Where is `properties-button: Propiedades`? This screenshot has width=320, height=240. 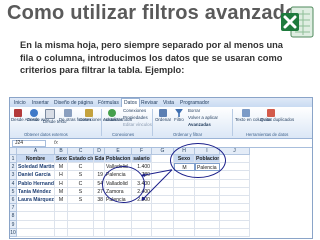
properties-button: Propiedades is located at coordinates (135, 118).